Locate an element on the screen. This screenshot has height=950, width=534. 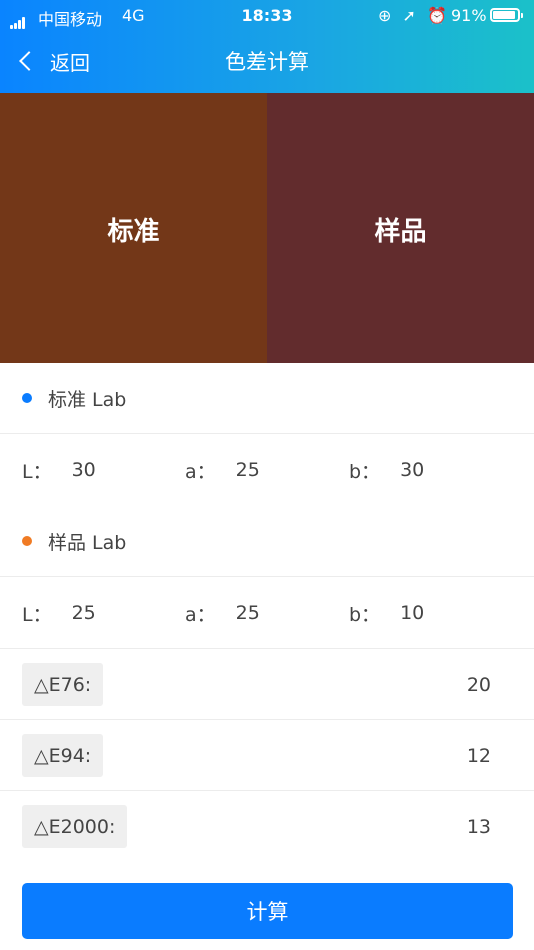
result-row-de94: △E94: 12 is located at coordinates (267, 755).